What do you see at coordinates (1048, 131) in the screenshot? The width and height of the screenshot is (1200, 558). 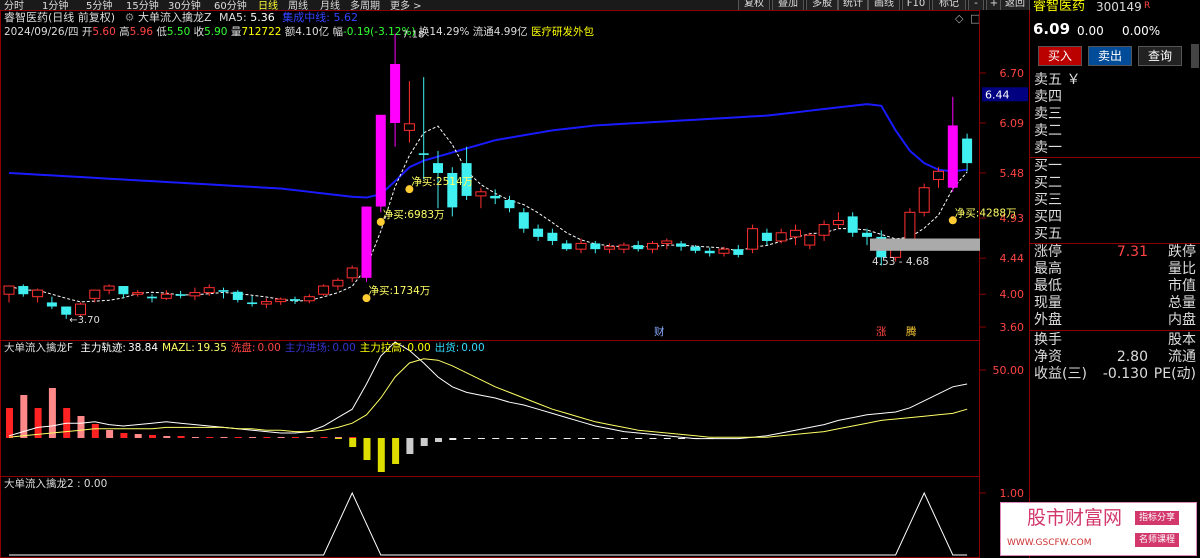 I see `sell-level-label: 卖二` at bounding box center [1048, 131].